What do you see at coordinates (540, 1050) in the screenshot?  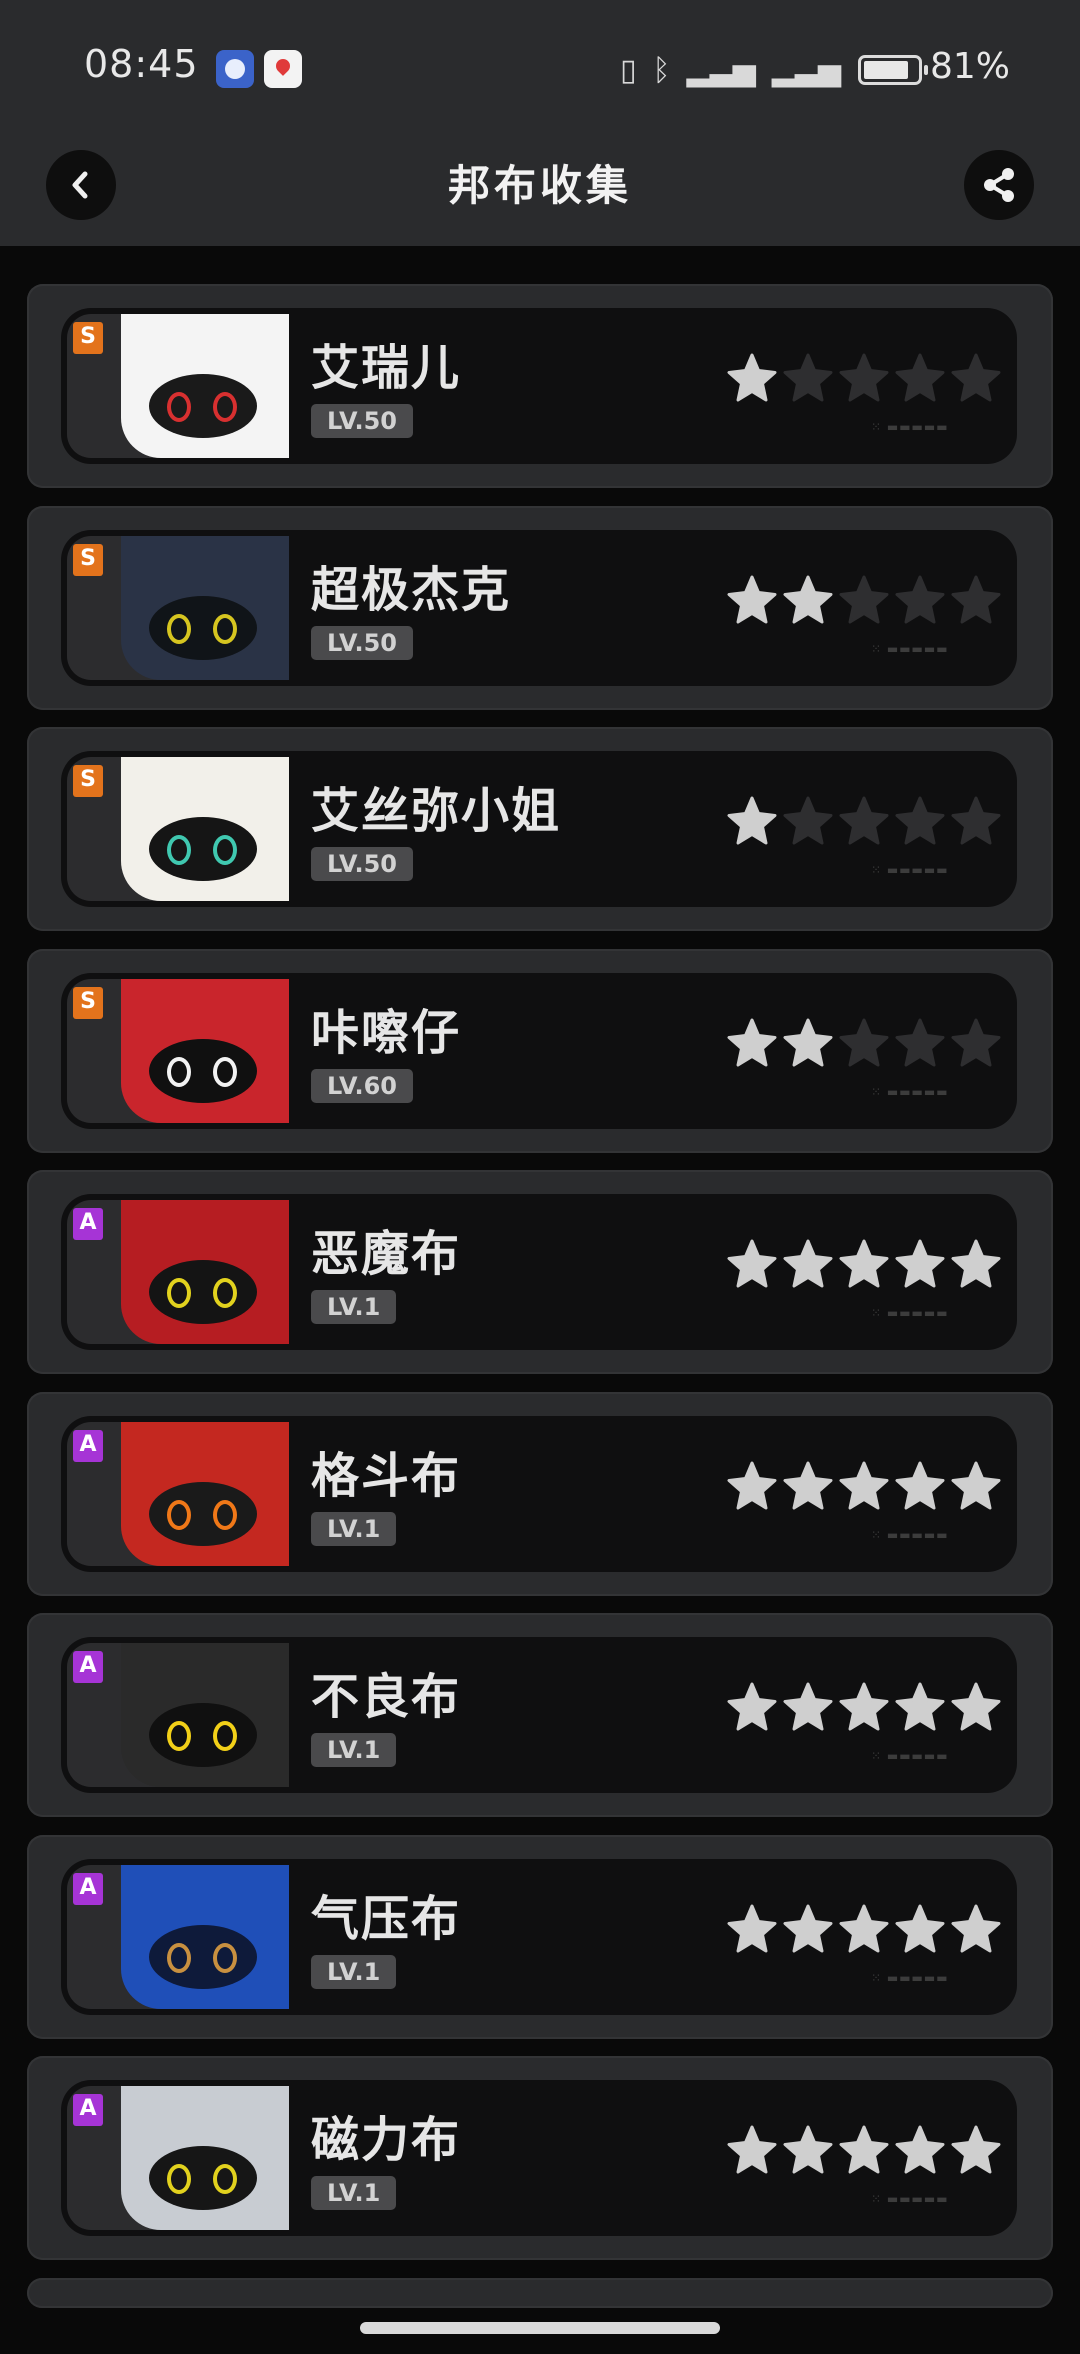 I see `bangboo-card: S 咔嚓仔 LV.60 ⁙ ▬▬▬▬▬` at bounding box center [540, 1050].